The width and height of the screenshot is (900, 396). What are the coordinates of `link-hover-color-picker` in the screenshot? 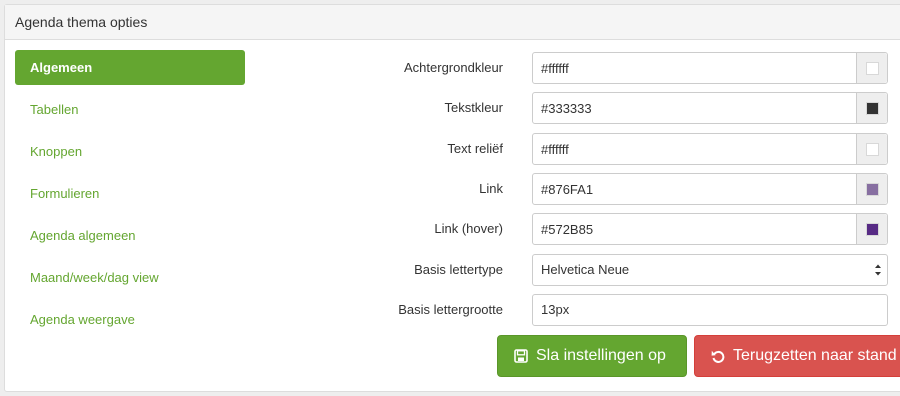 It's located at (710, 229).